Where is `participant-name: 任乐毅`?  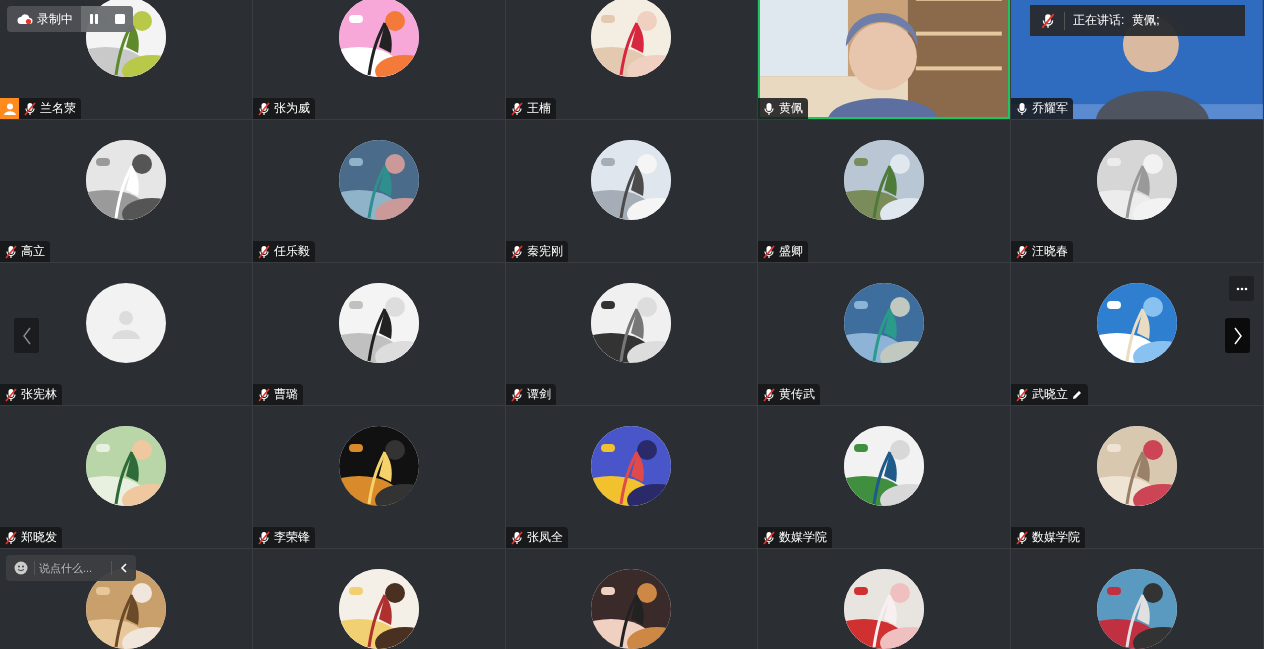
participant-name: 任乐毅 is located at coordinates (291, 251).